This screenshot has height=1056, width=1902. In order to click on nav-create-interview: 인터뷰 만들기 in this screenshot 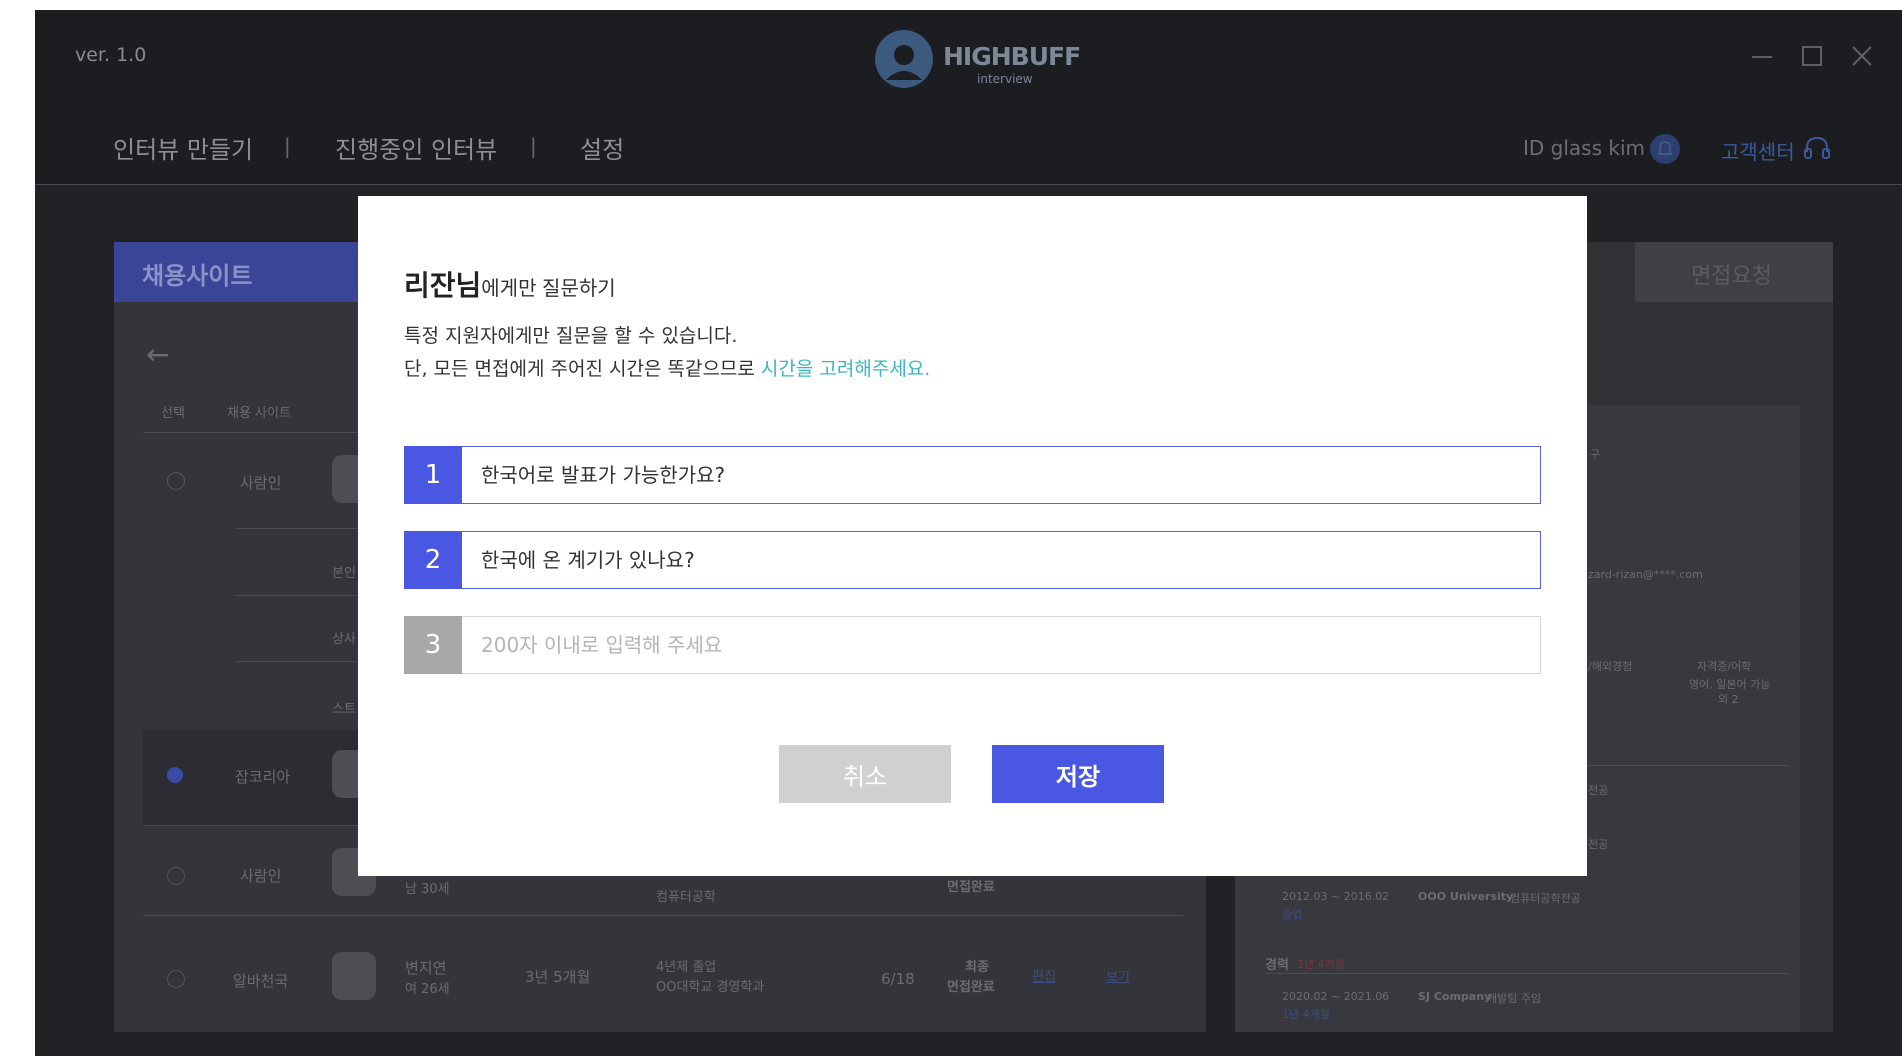, I will do `click(183, 147)`.